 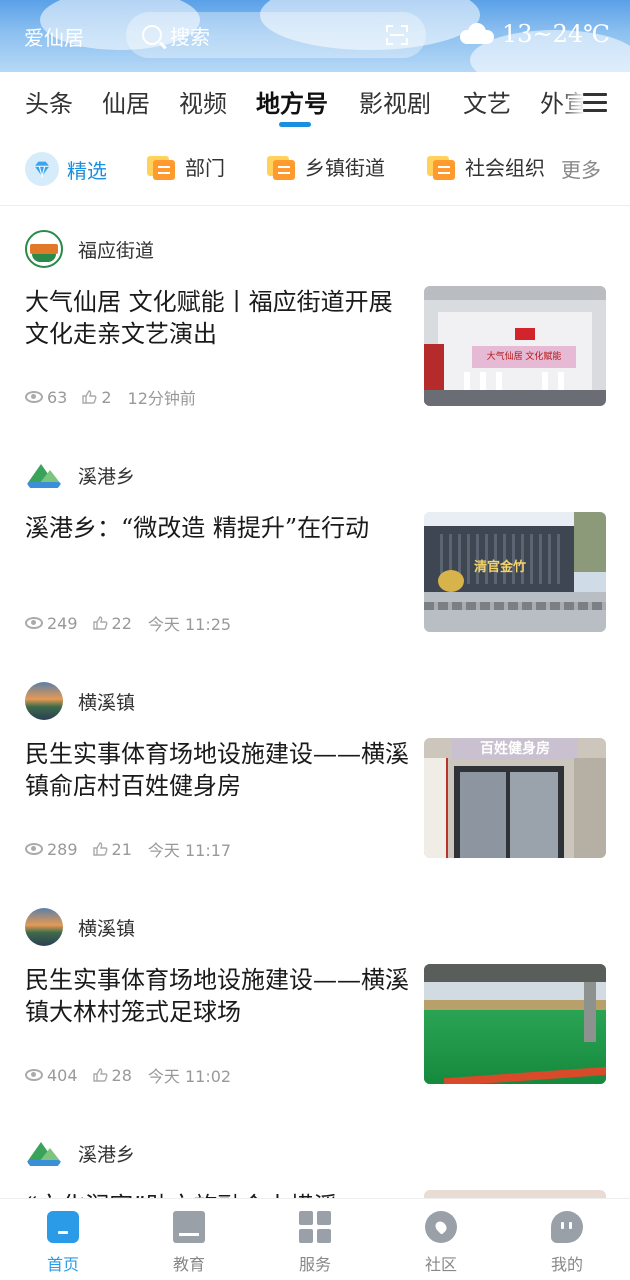 I want to click on active-tab-indicator, so click(x=295, y=124).